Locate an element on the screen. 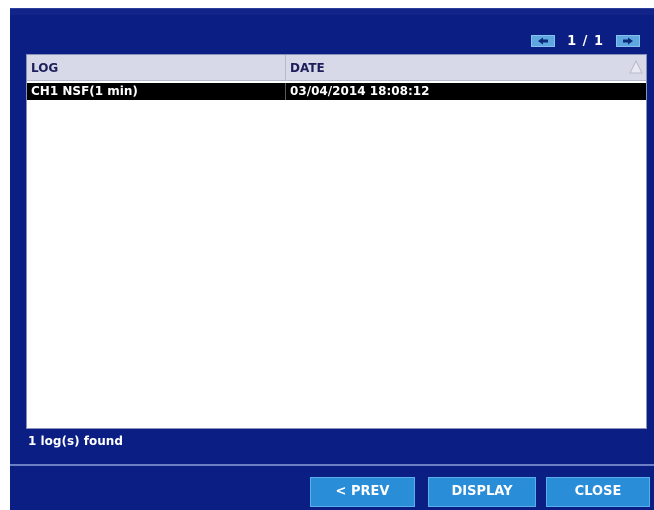 The height and width of the screenshot is (510, 654). arrow-left-icon is located at coordinates (543, 41).